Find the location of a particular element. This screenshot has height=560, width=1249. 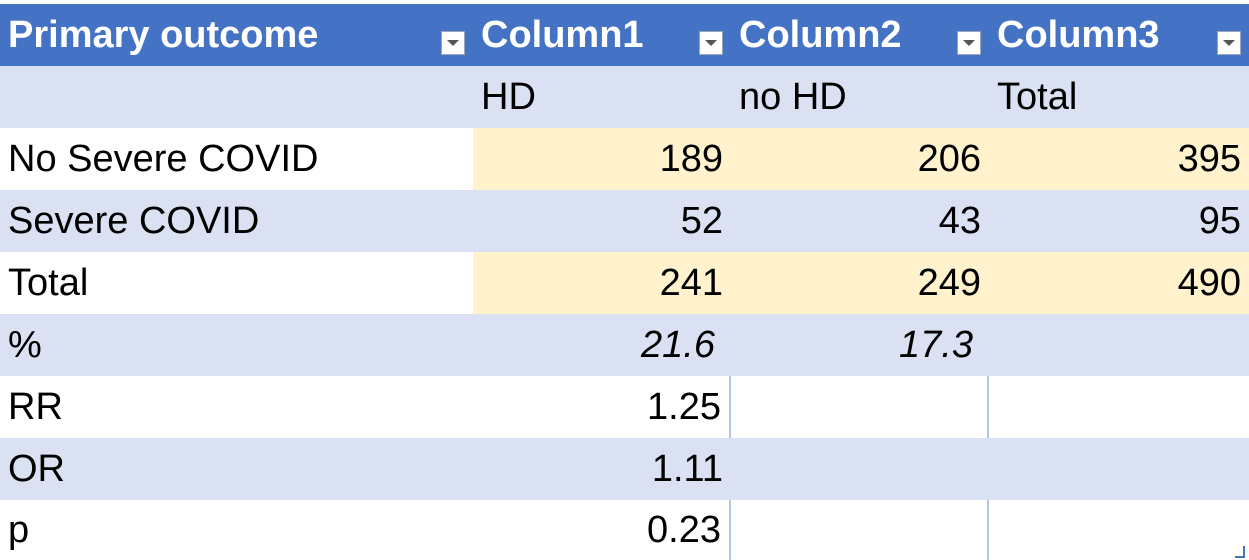

header-label: Column1 is located at coordinates (562, 34).